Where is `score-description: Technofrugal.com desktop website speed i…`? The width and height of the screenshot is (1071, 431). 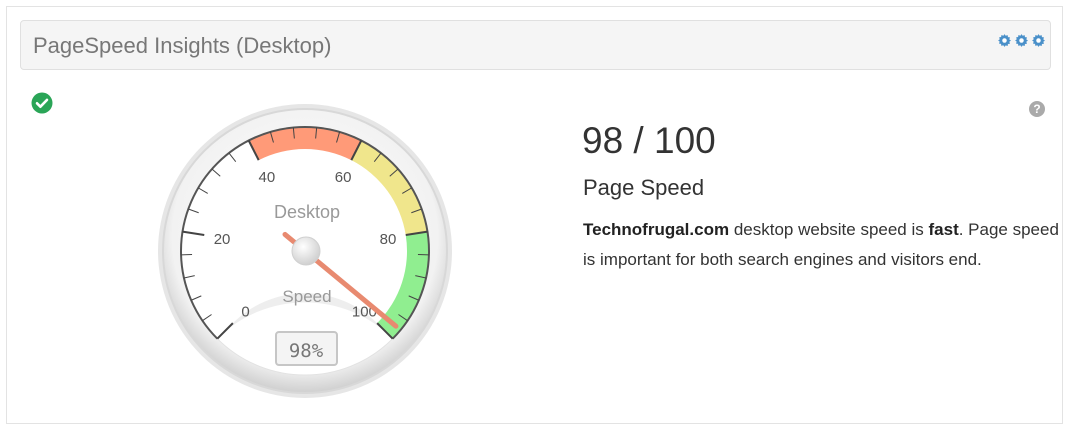 score-description: Technofrugal.com desktop website speed i… is located at coordinates (823, 245).